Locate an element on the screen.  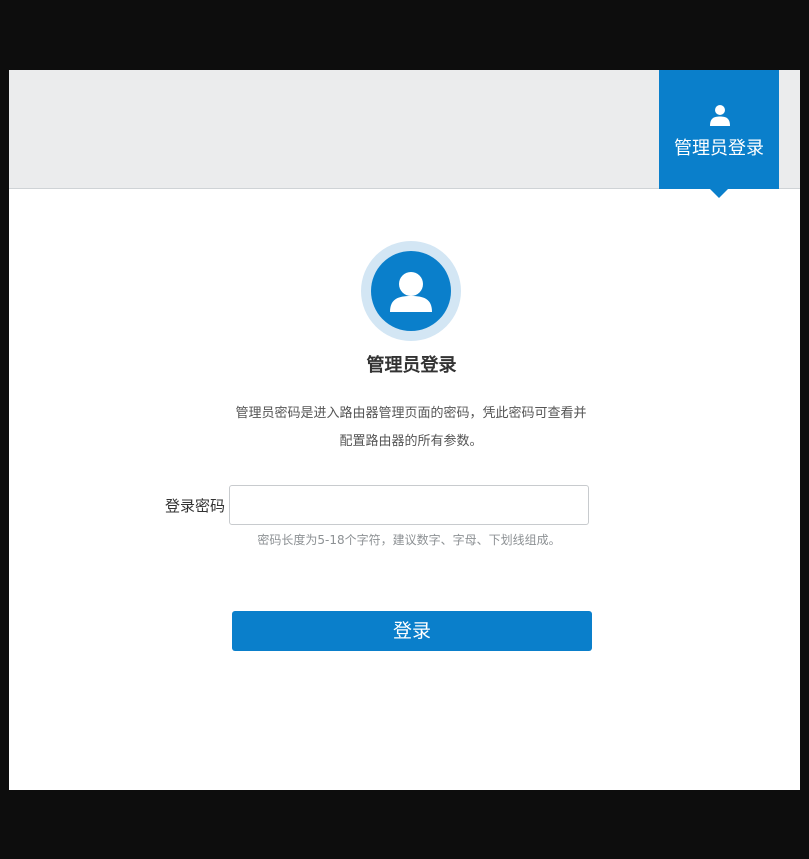
user-avatar-icon is located at coordinates (411, 292).